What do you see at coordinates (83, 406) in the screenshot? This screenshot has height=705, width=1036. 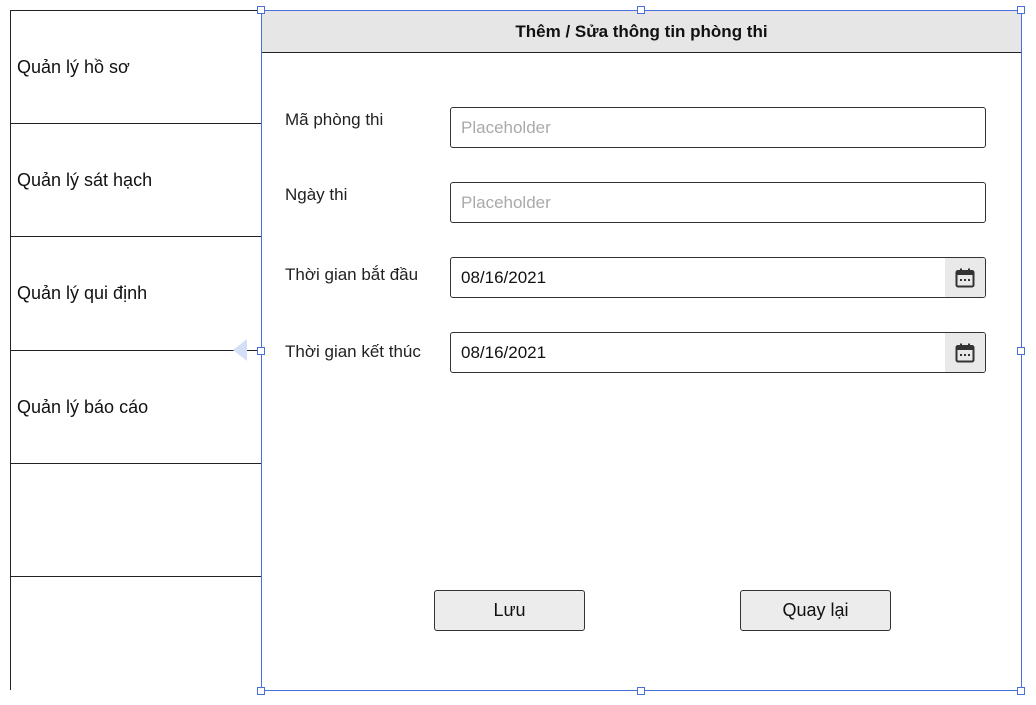 I see `sidebar-item-label: Quản lý báo cáo` at bounding box center [83, 406].